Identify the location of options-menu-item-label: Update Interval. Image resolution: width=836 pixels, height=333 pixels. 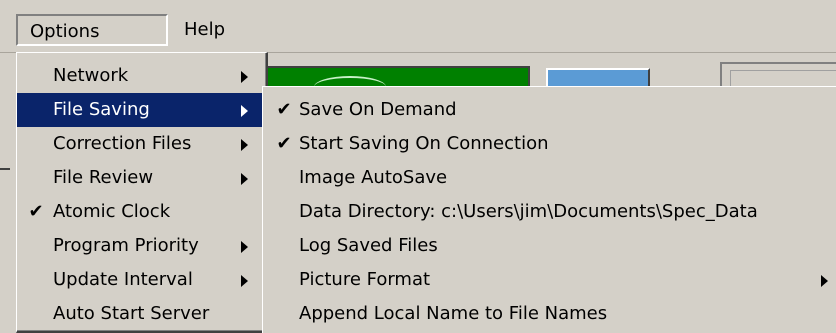
(123, 279).